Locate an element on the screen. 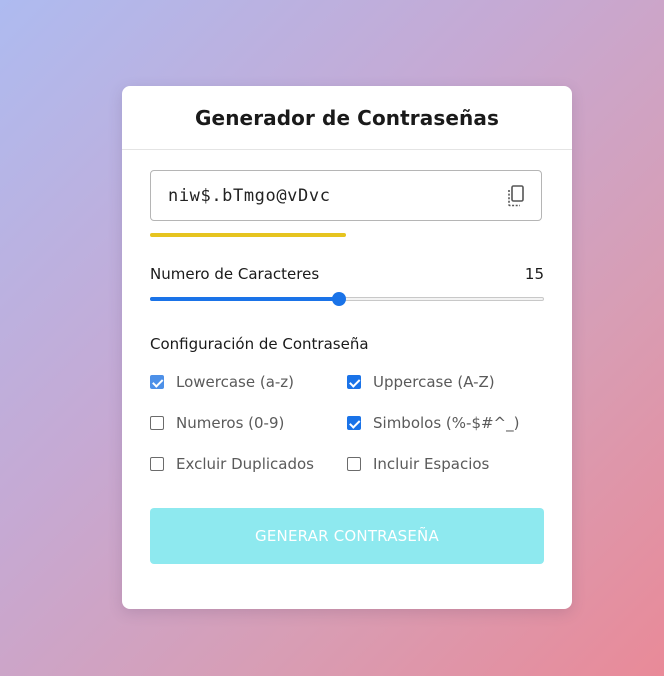 The height and width of the screenshot is (676, 664). symbols-label: Simbolos (%-$#^_) is located at coordinates (446, 423).